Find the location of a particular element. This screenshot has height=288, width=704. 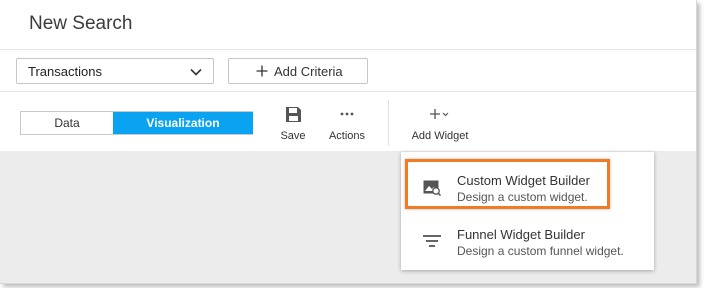

add-criteria-label: Add Criteria is located at coordinates (308, 71).